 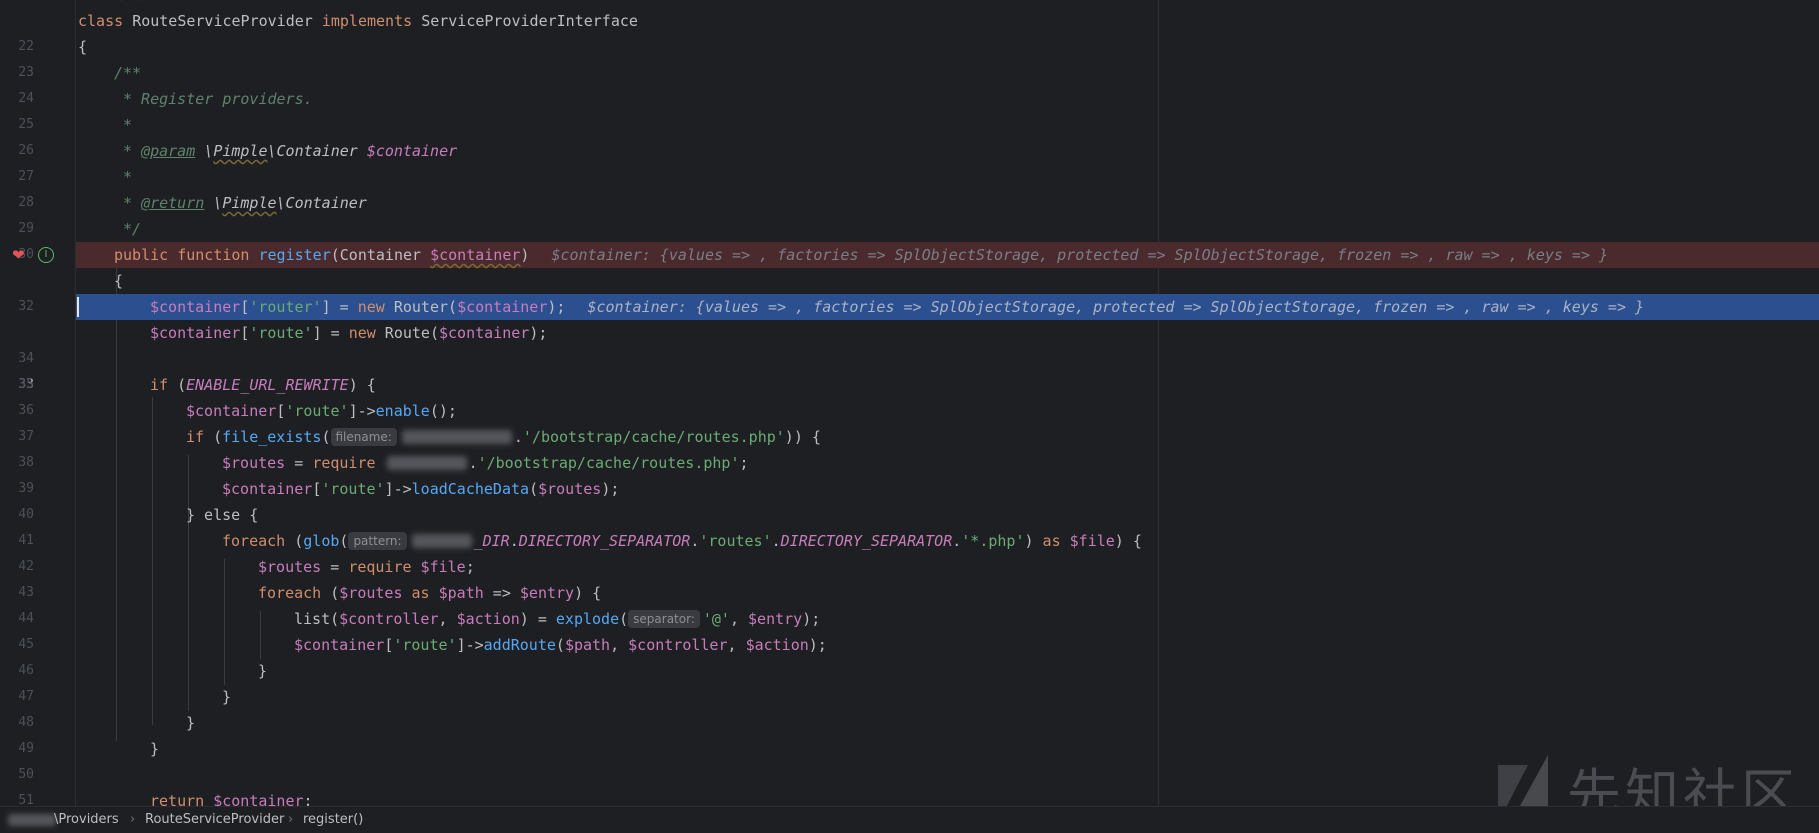 I want to click on method-call: enable, so click(x=403, y=411).